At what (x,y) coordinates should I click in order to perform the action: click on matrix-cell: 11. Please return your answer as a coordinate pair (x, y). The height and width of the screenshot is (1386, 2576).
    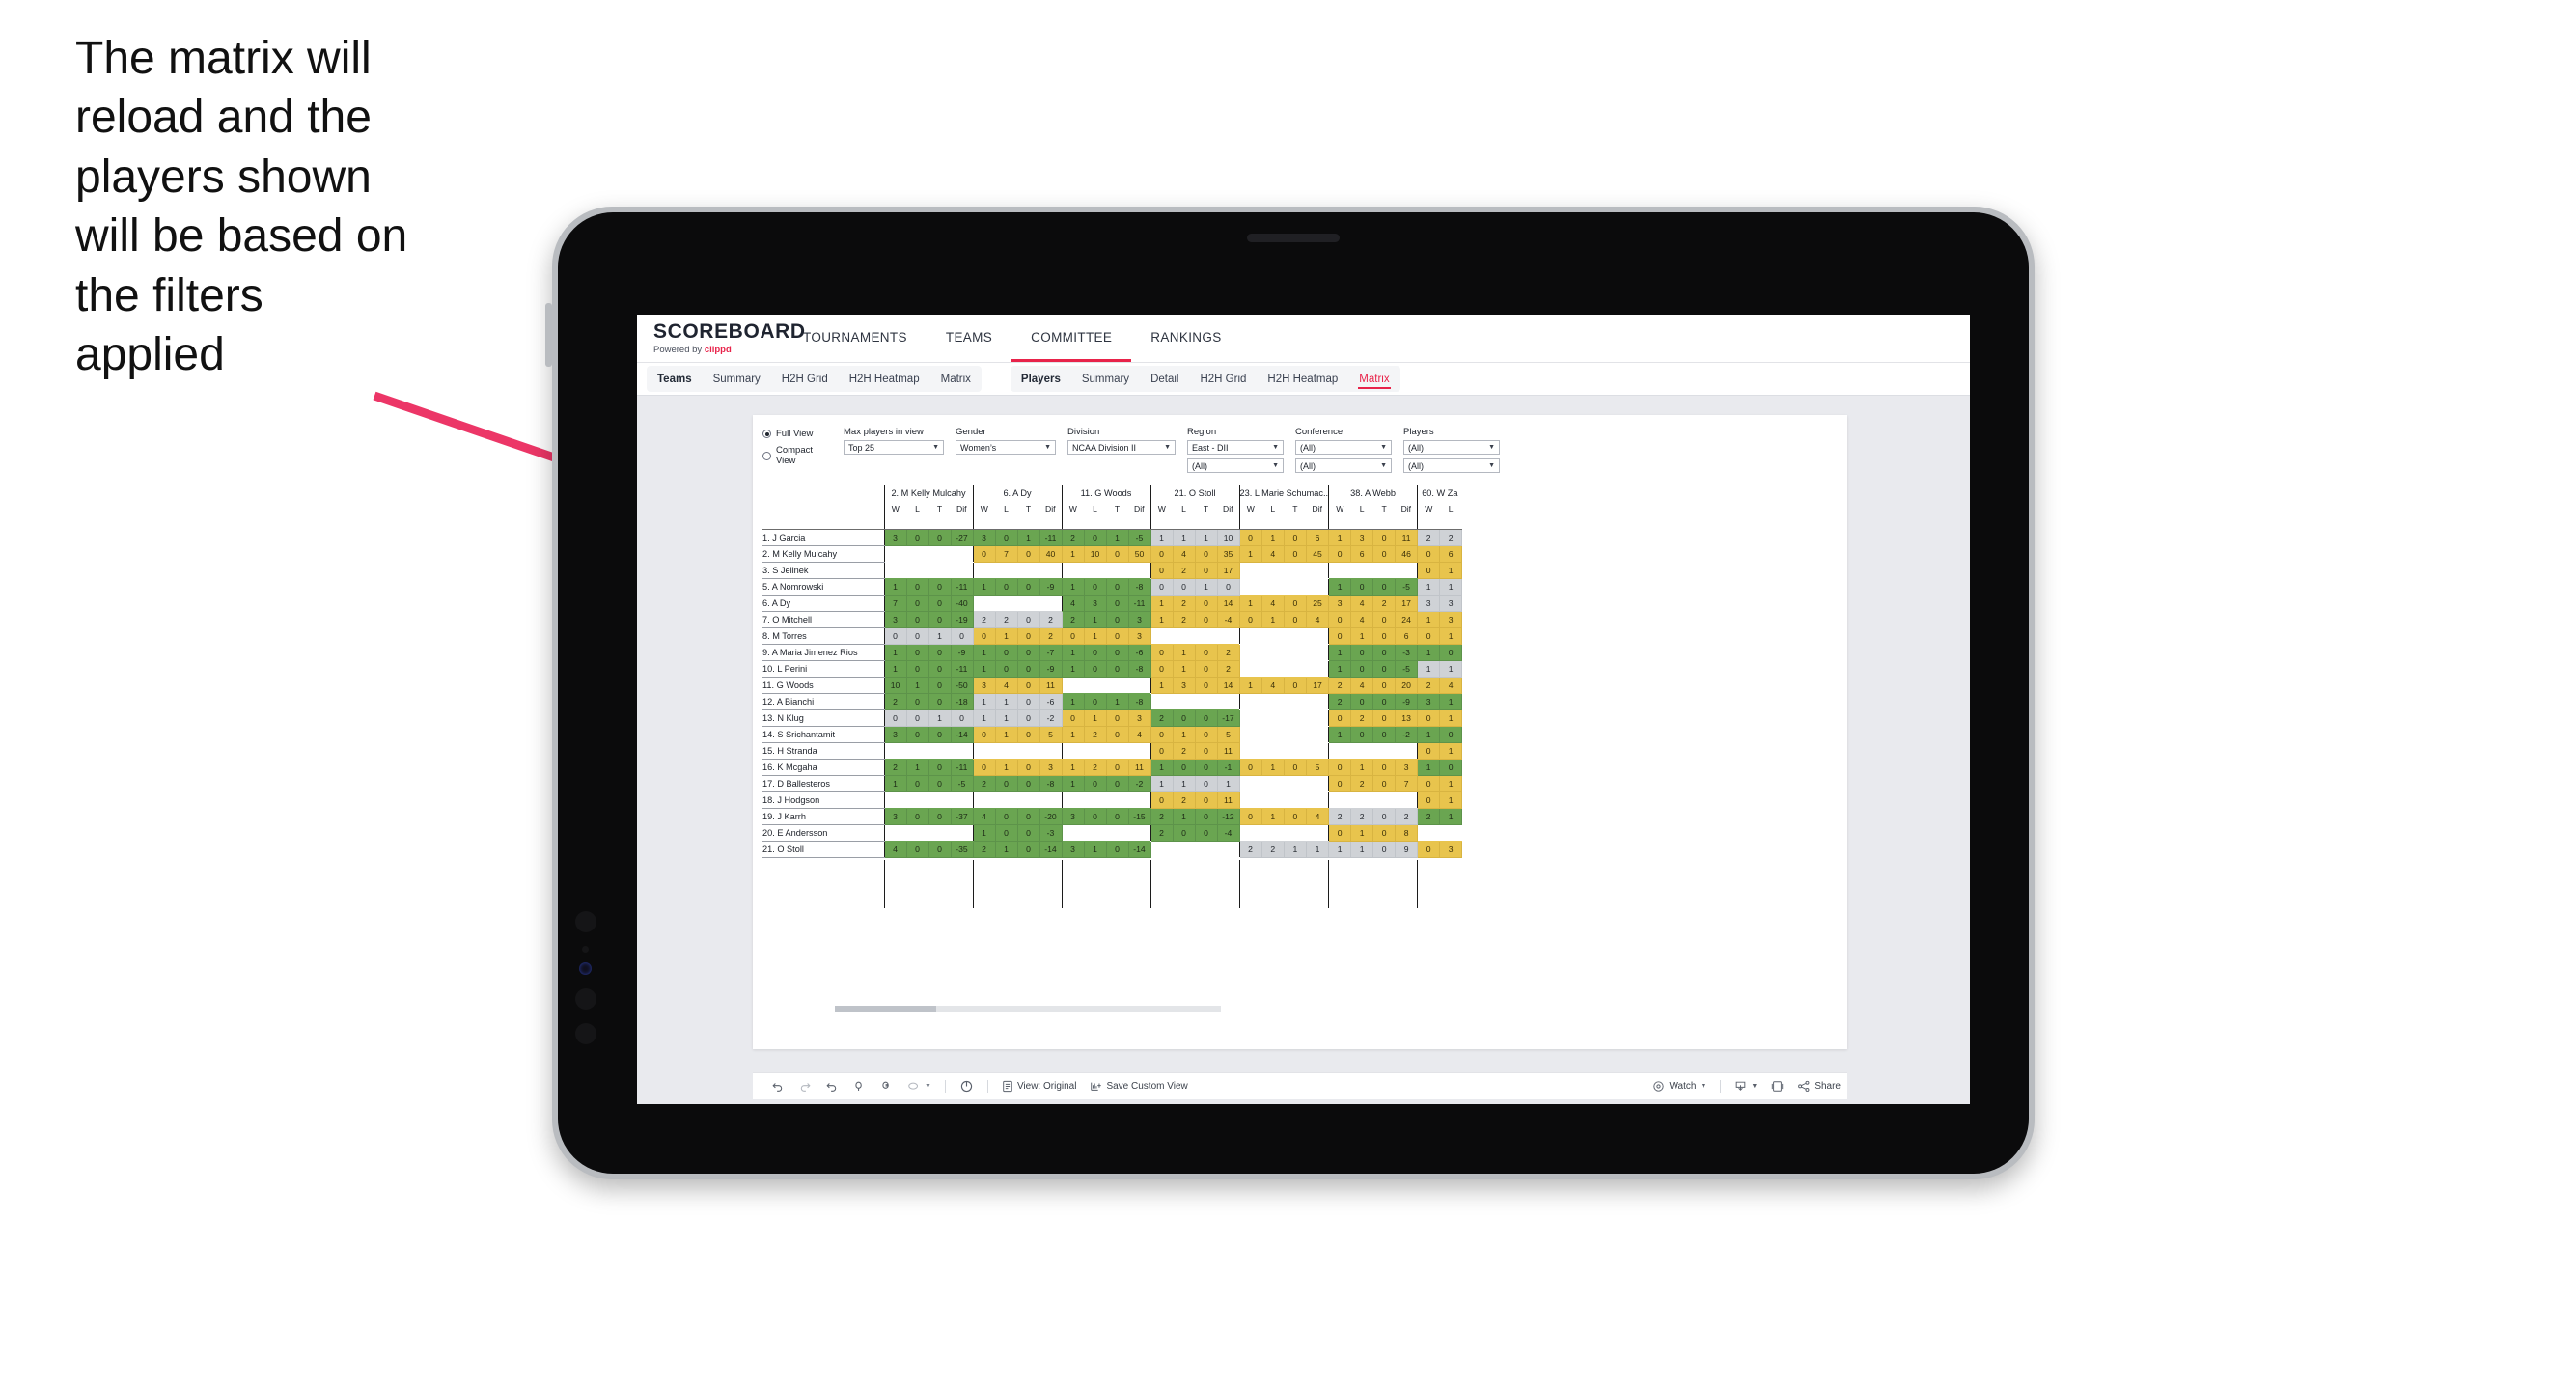
    Looking at the image, I should click on (1228, 750).